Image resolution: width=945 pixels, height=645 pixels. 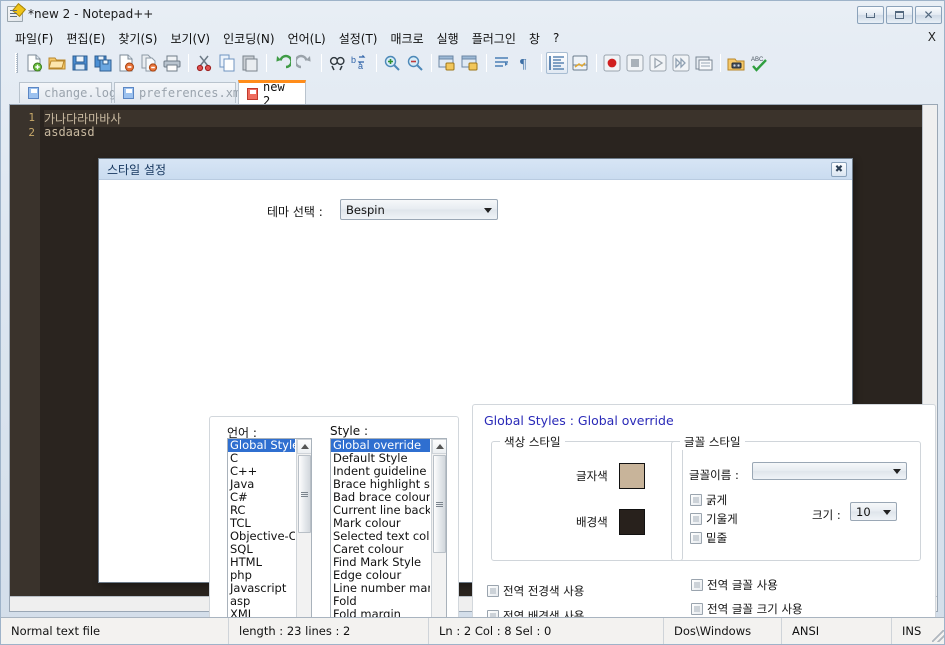 I want to click on undo-icon, so click(x=282, y=63).